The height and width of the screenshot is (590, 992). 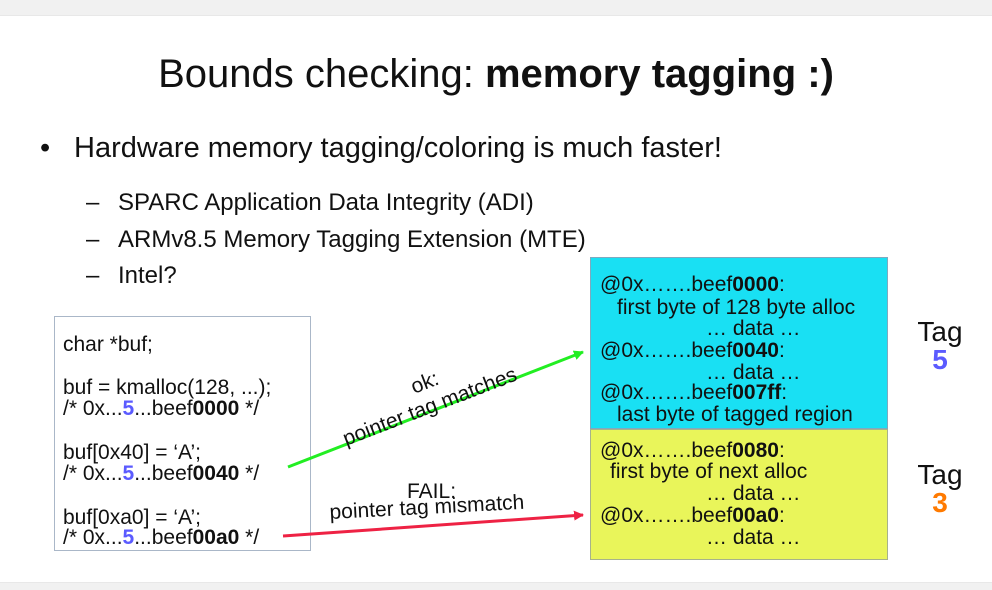 I want to click on mem-address-0000: @0x…….beef0000:, so click(x=692, y=284).